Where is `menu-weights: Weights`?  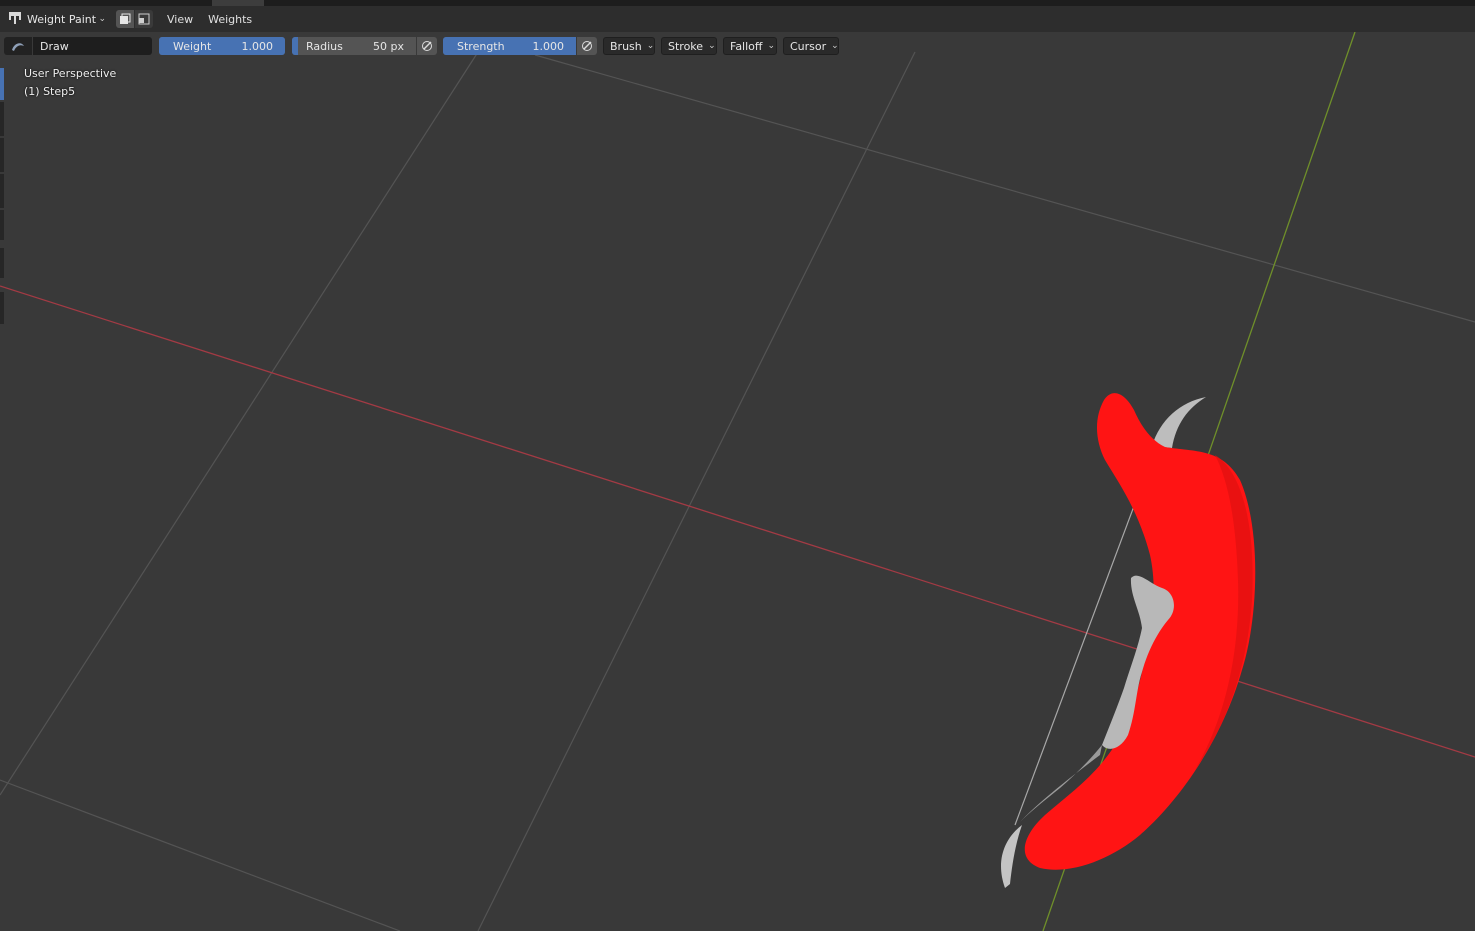
menu-weights: Weights is located at coordinates (230, 19).